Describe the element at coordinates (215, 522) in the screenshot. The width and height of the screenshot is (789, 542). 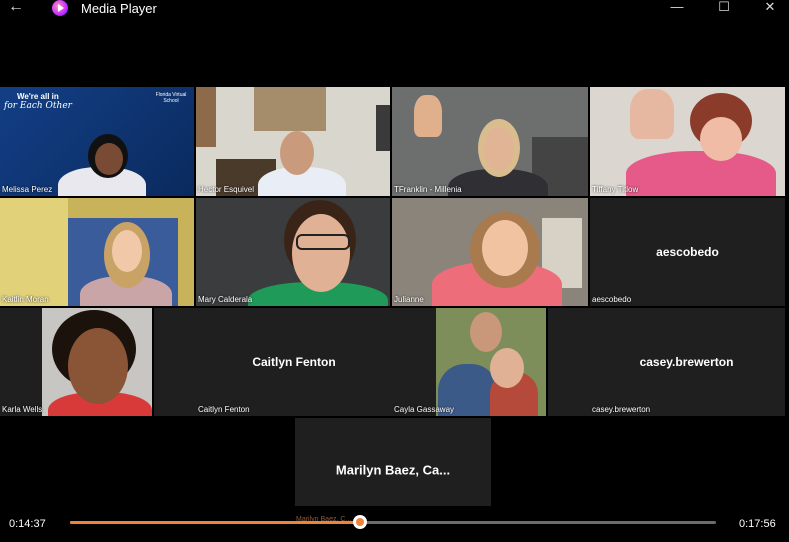
I see `seek-progress` at that location.